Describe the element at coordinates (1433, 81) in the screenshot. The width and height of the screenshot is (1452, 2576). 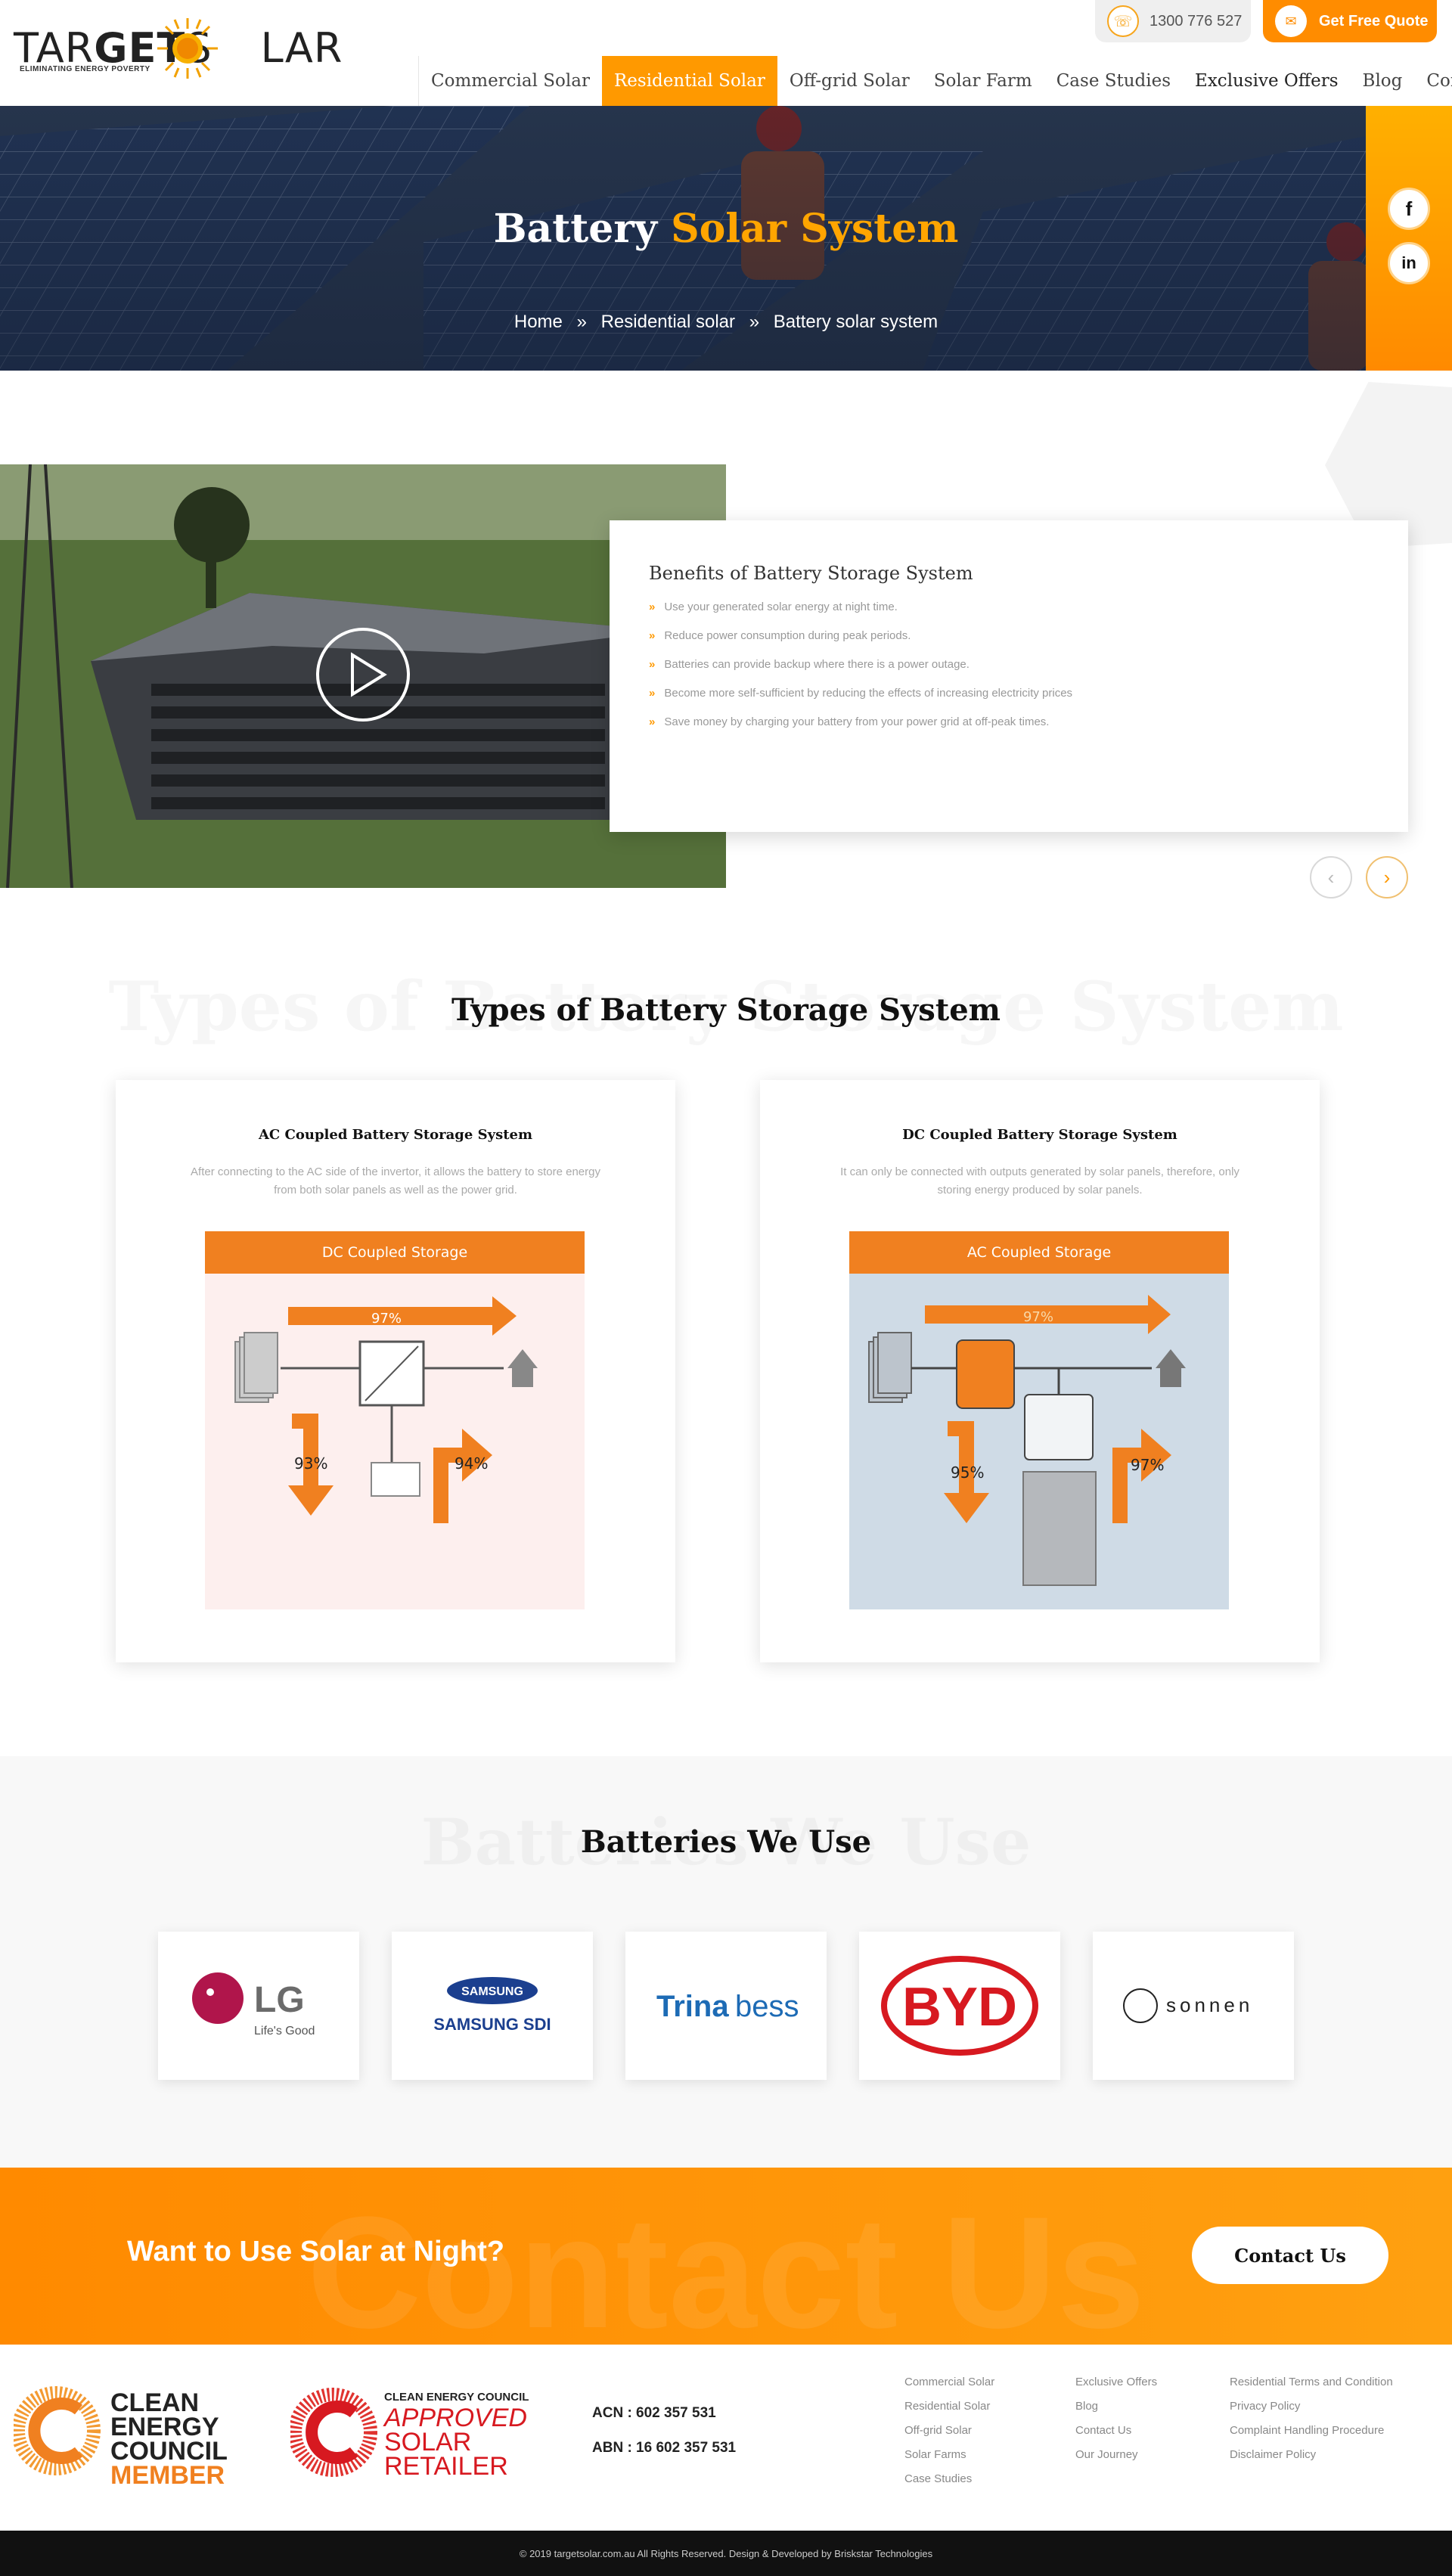
I see `nav-contact-us: Contact Us` at that location.